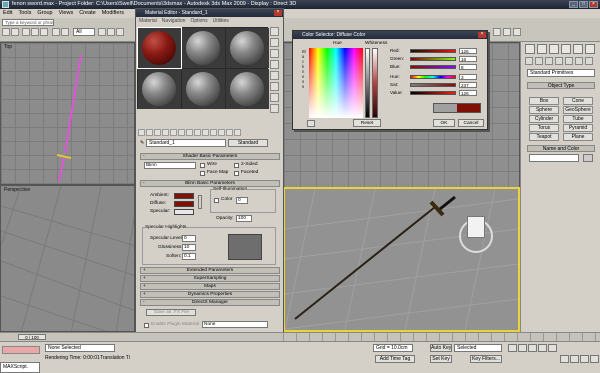  Describe the element at coordinates (542, 49) in the screenshot. I see `modify-tab-icon` at that location.